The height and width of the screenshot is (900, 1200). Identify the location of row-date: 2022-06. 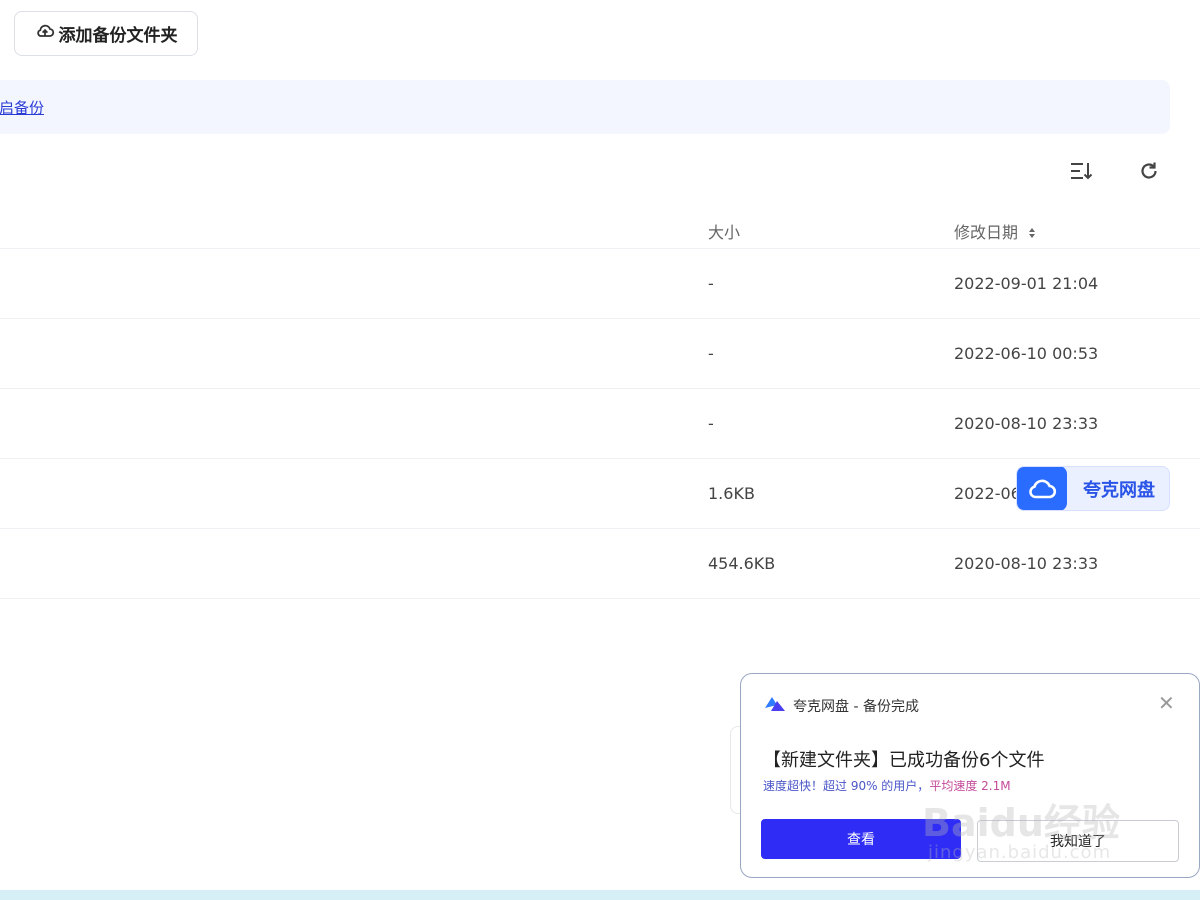
(987, 493).